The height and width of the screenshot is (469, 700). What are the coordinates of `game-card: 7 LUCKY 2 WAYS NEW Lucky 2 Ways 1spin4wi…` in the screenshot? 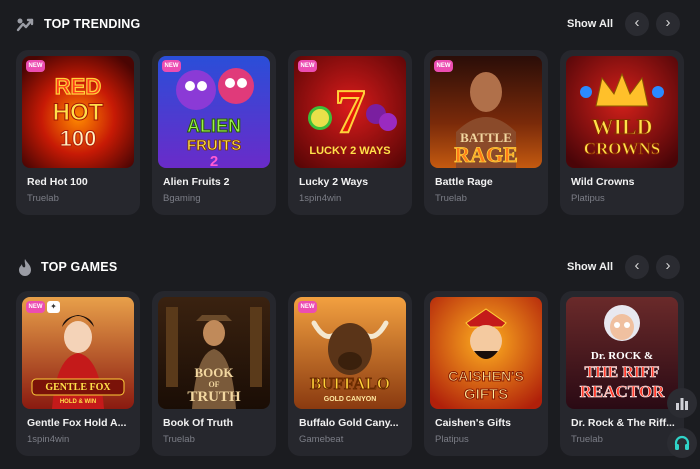 It's located at (350, 132).